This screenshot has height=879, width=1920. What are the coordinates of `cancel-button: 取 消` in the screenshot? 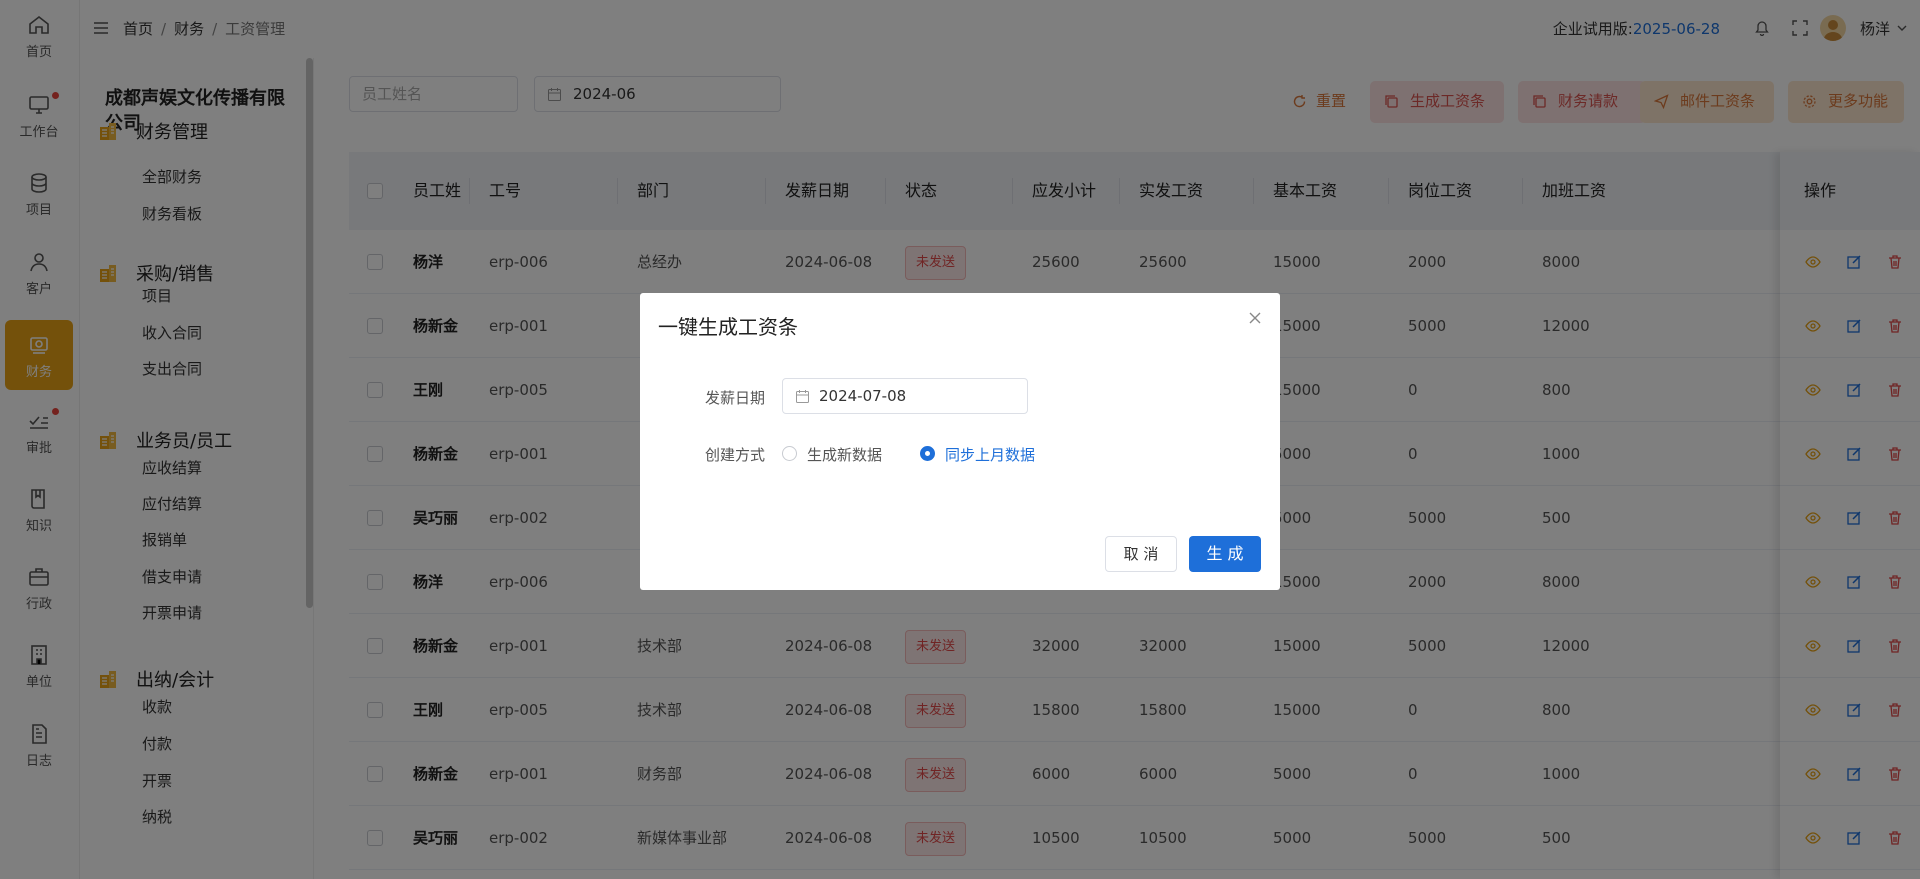 It's located at (1141, 554).